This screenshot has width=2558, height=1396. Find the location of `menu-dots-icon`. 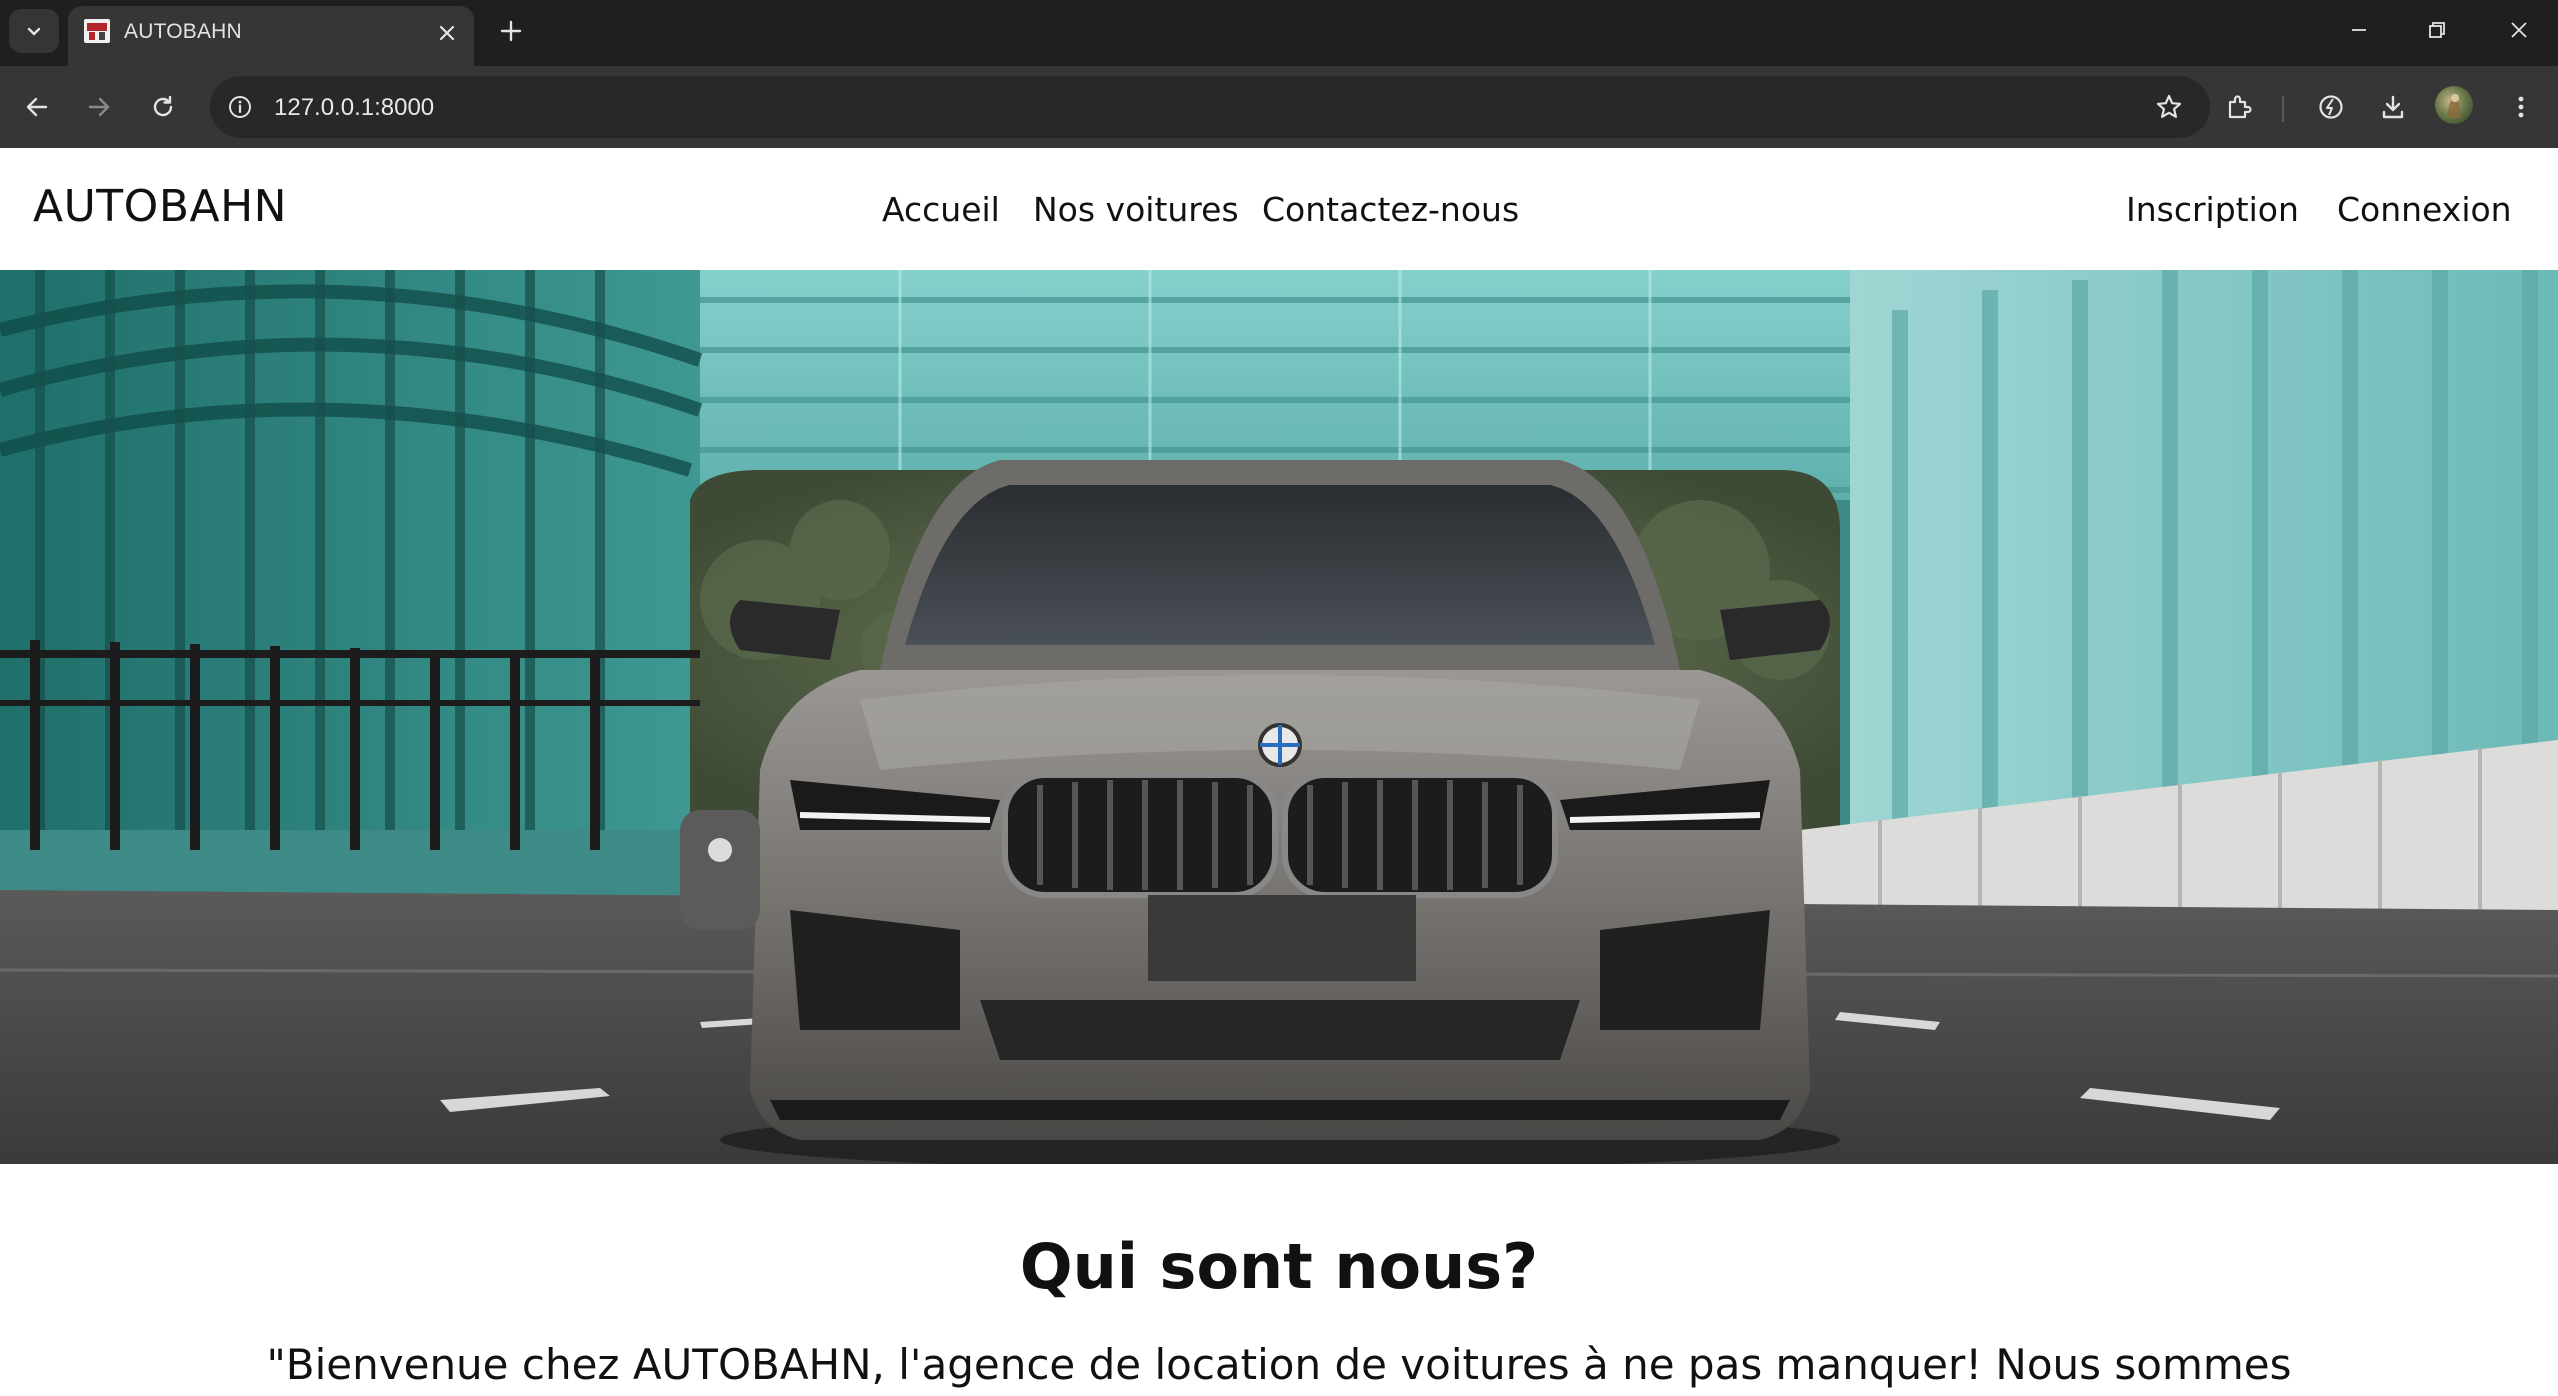

menu-dots-icon is located at coordinates (2521, 107).